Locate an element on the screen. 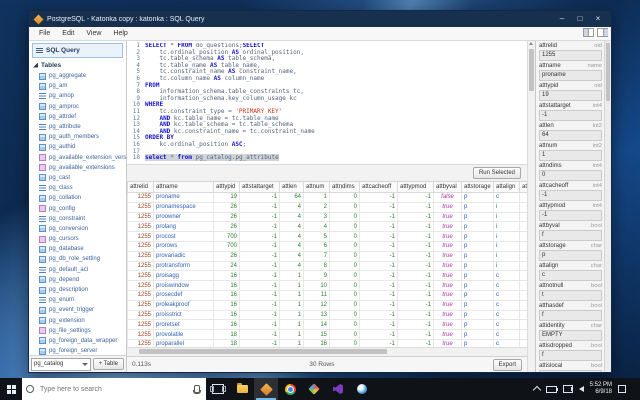 The width and height of the screenshot is (640, 400). tree-item: pg_auth_members is located at coordinates (82, 137).